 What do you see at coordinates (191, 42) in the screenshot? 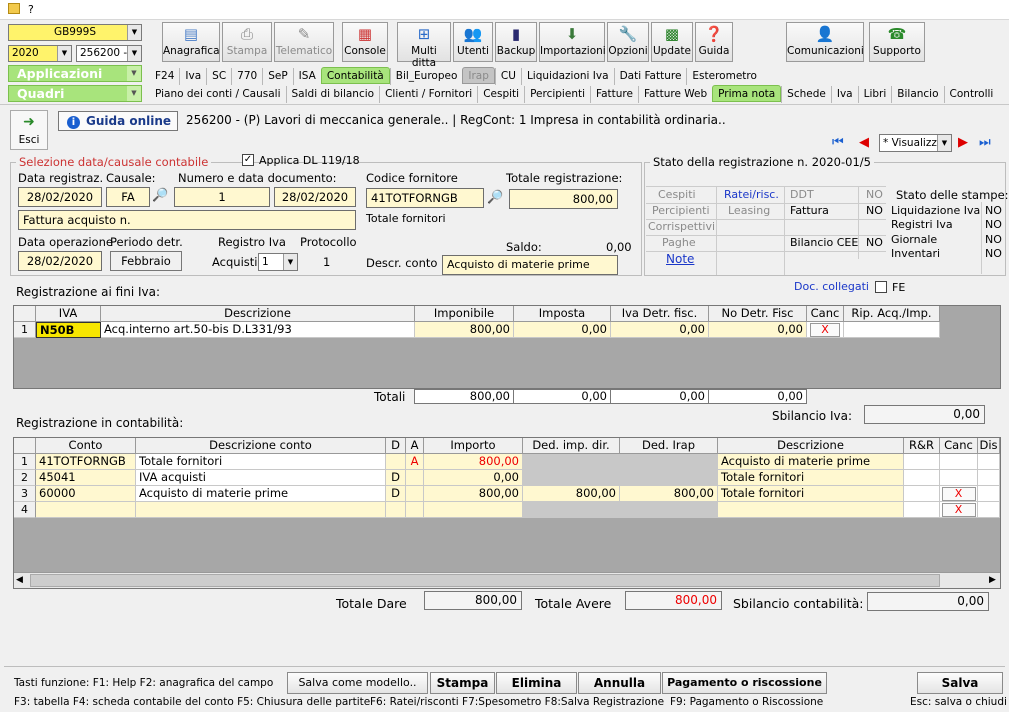
I see `anagrafica-button: ▤ Anagrafica` at bounding box center [191, 42].